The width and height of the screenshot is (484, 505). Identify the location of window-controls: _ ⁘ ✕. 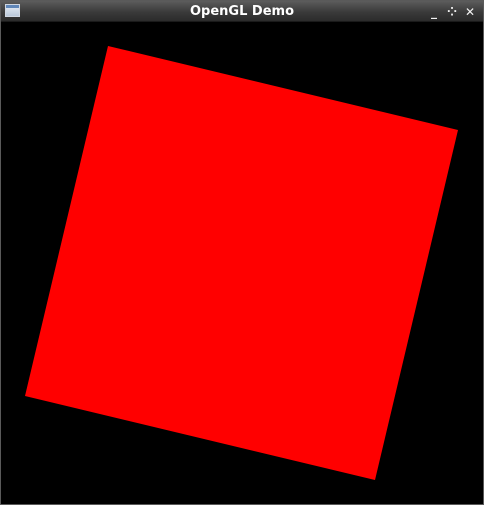
(452, 11).